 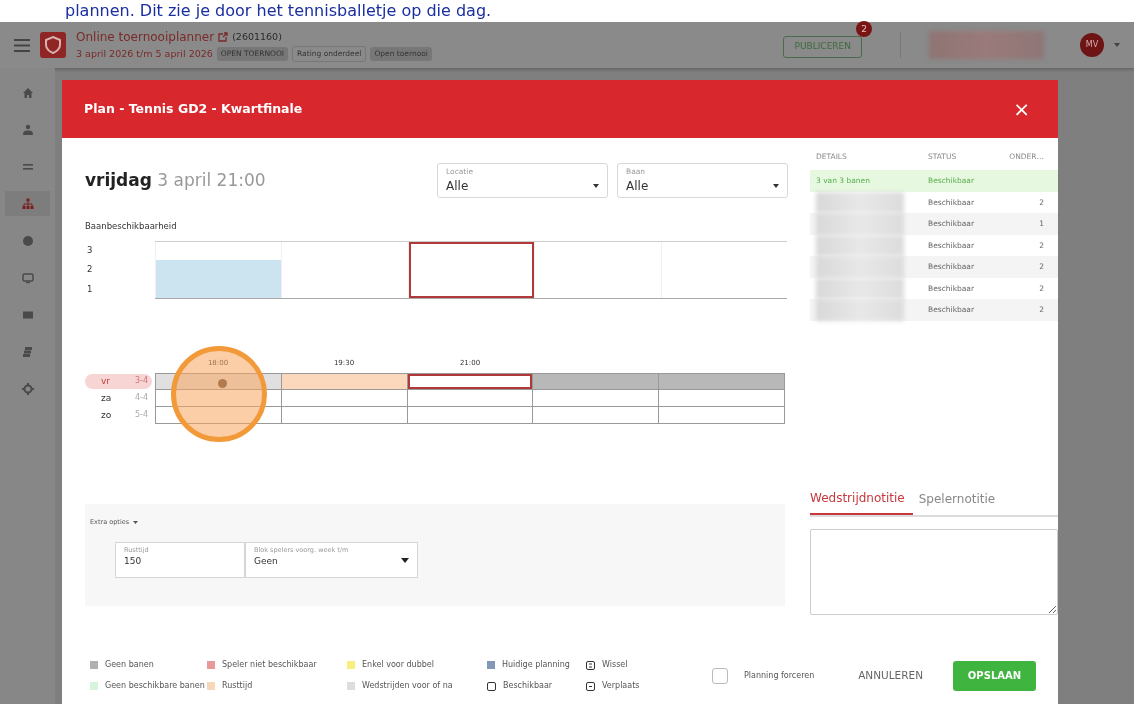 I want to click on timeslot-column, so click(x=471, y=269).